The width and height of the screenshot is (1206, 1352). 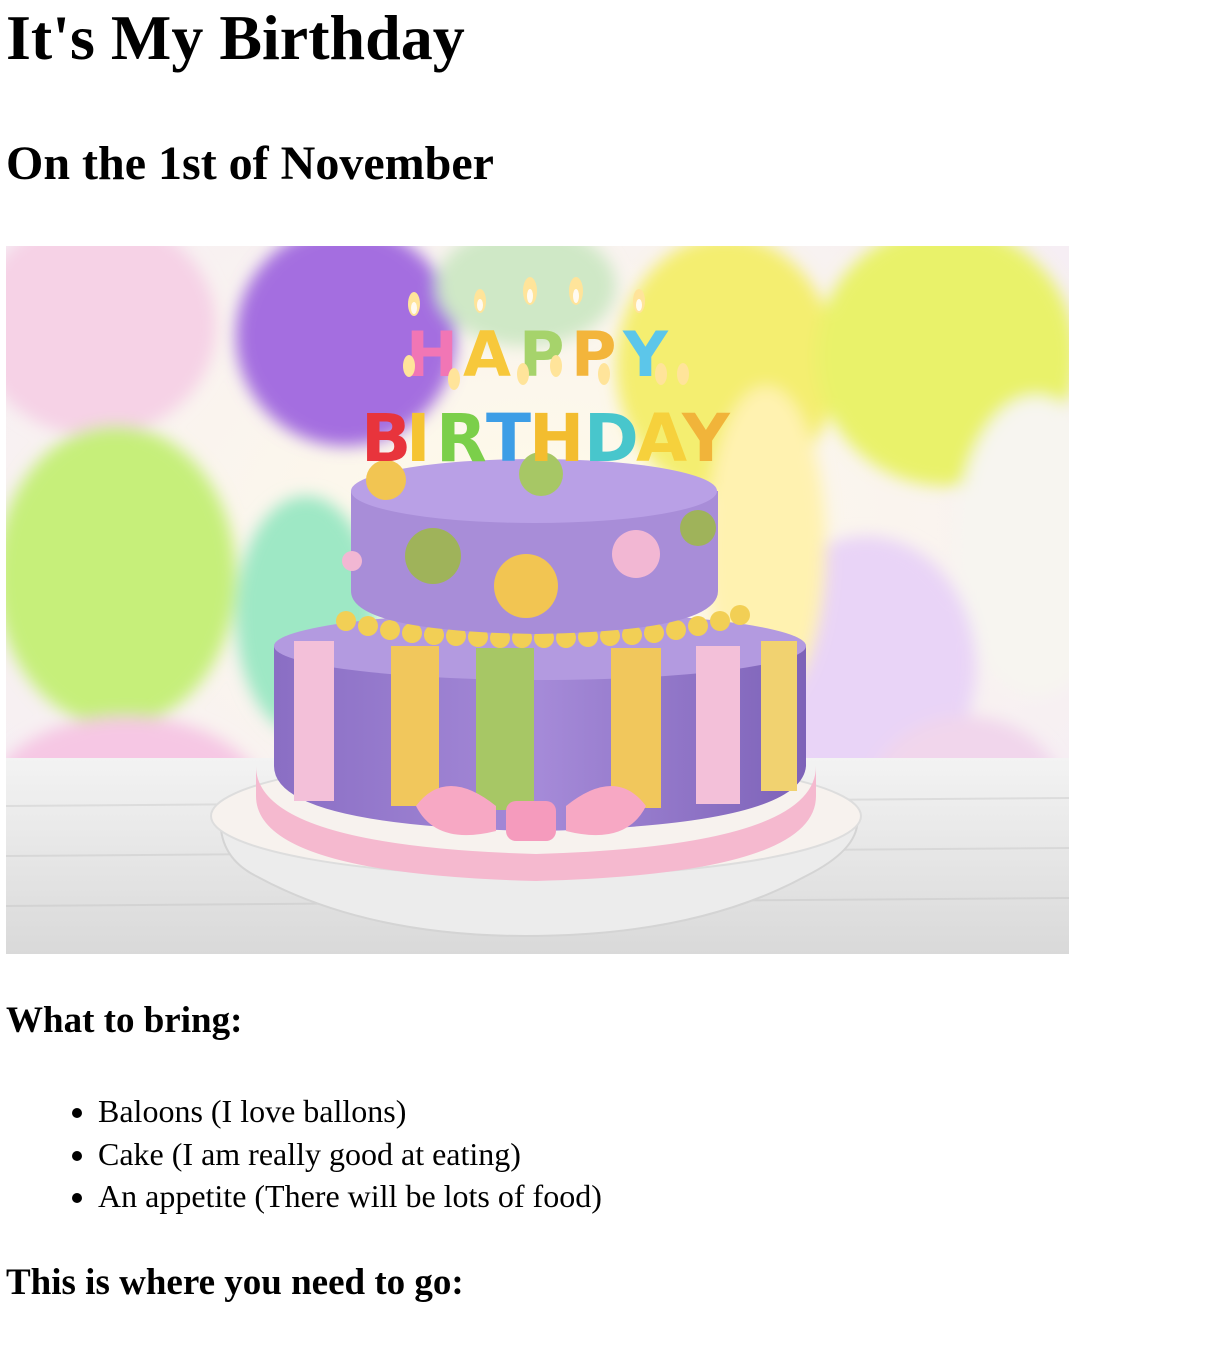 I want to click on directions-heading: This is where you need to go:, so click(x=235, y=1282).